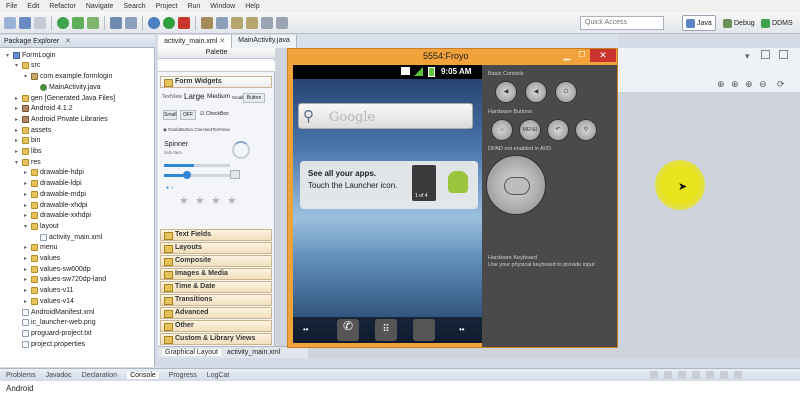 The height and width of the screenshot is (400, 800). What do you see at coordinates (143, 375) in the screenshot?
I see `tab-console: Console` at bounding box center [143, 375].